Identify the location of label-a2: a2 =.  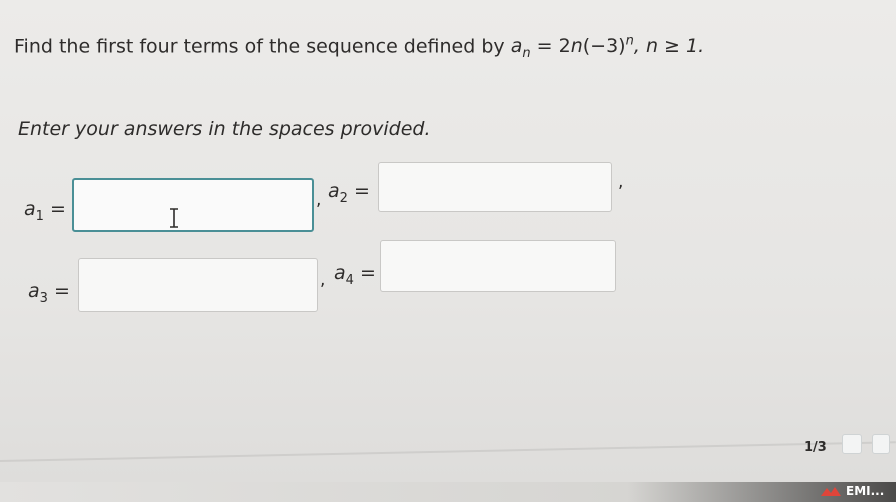
(349, 193).